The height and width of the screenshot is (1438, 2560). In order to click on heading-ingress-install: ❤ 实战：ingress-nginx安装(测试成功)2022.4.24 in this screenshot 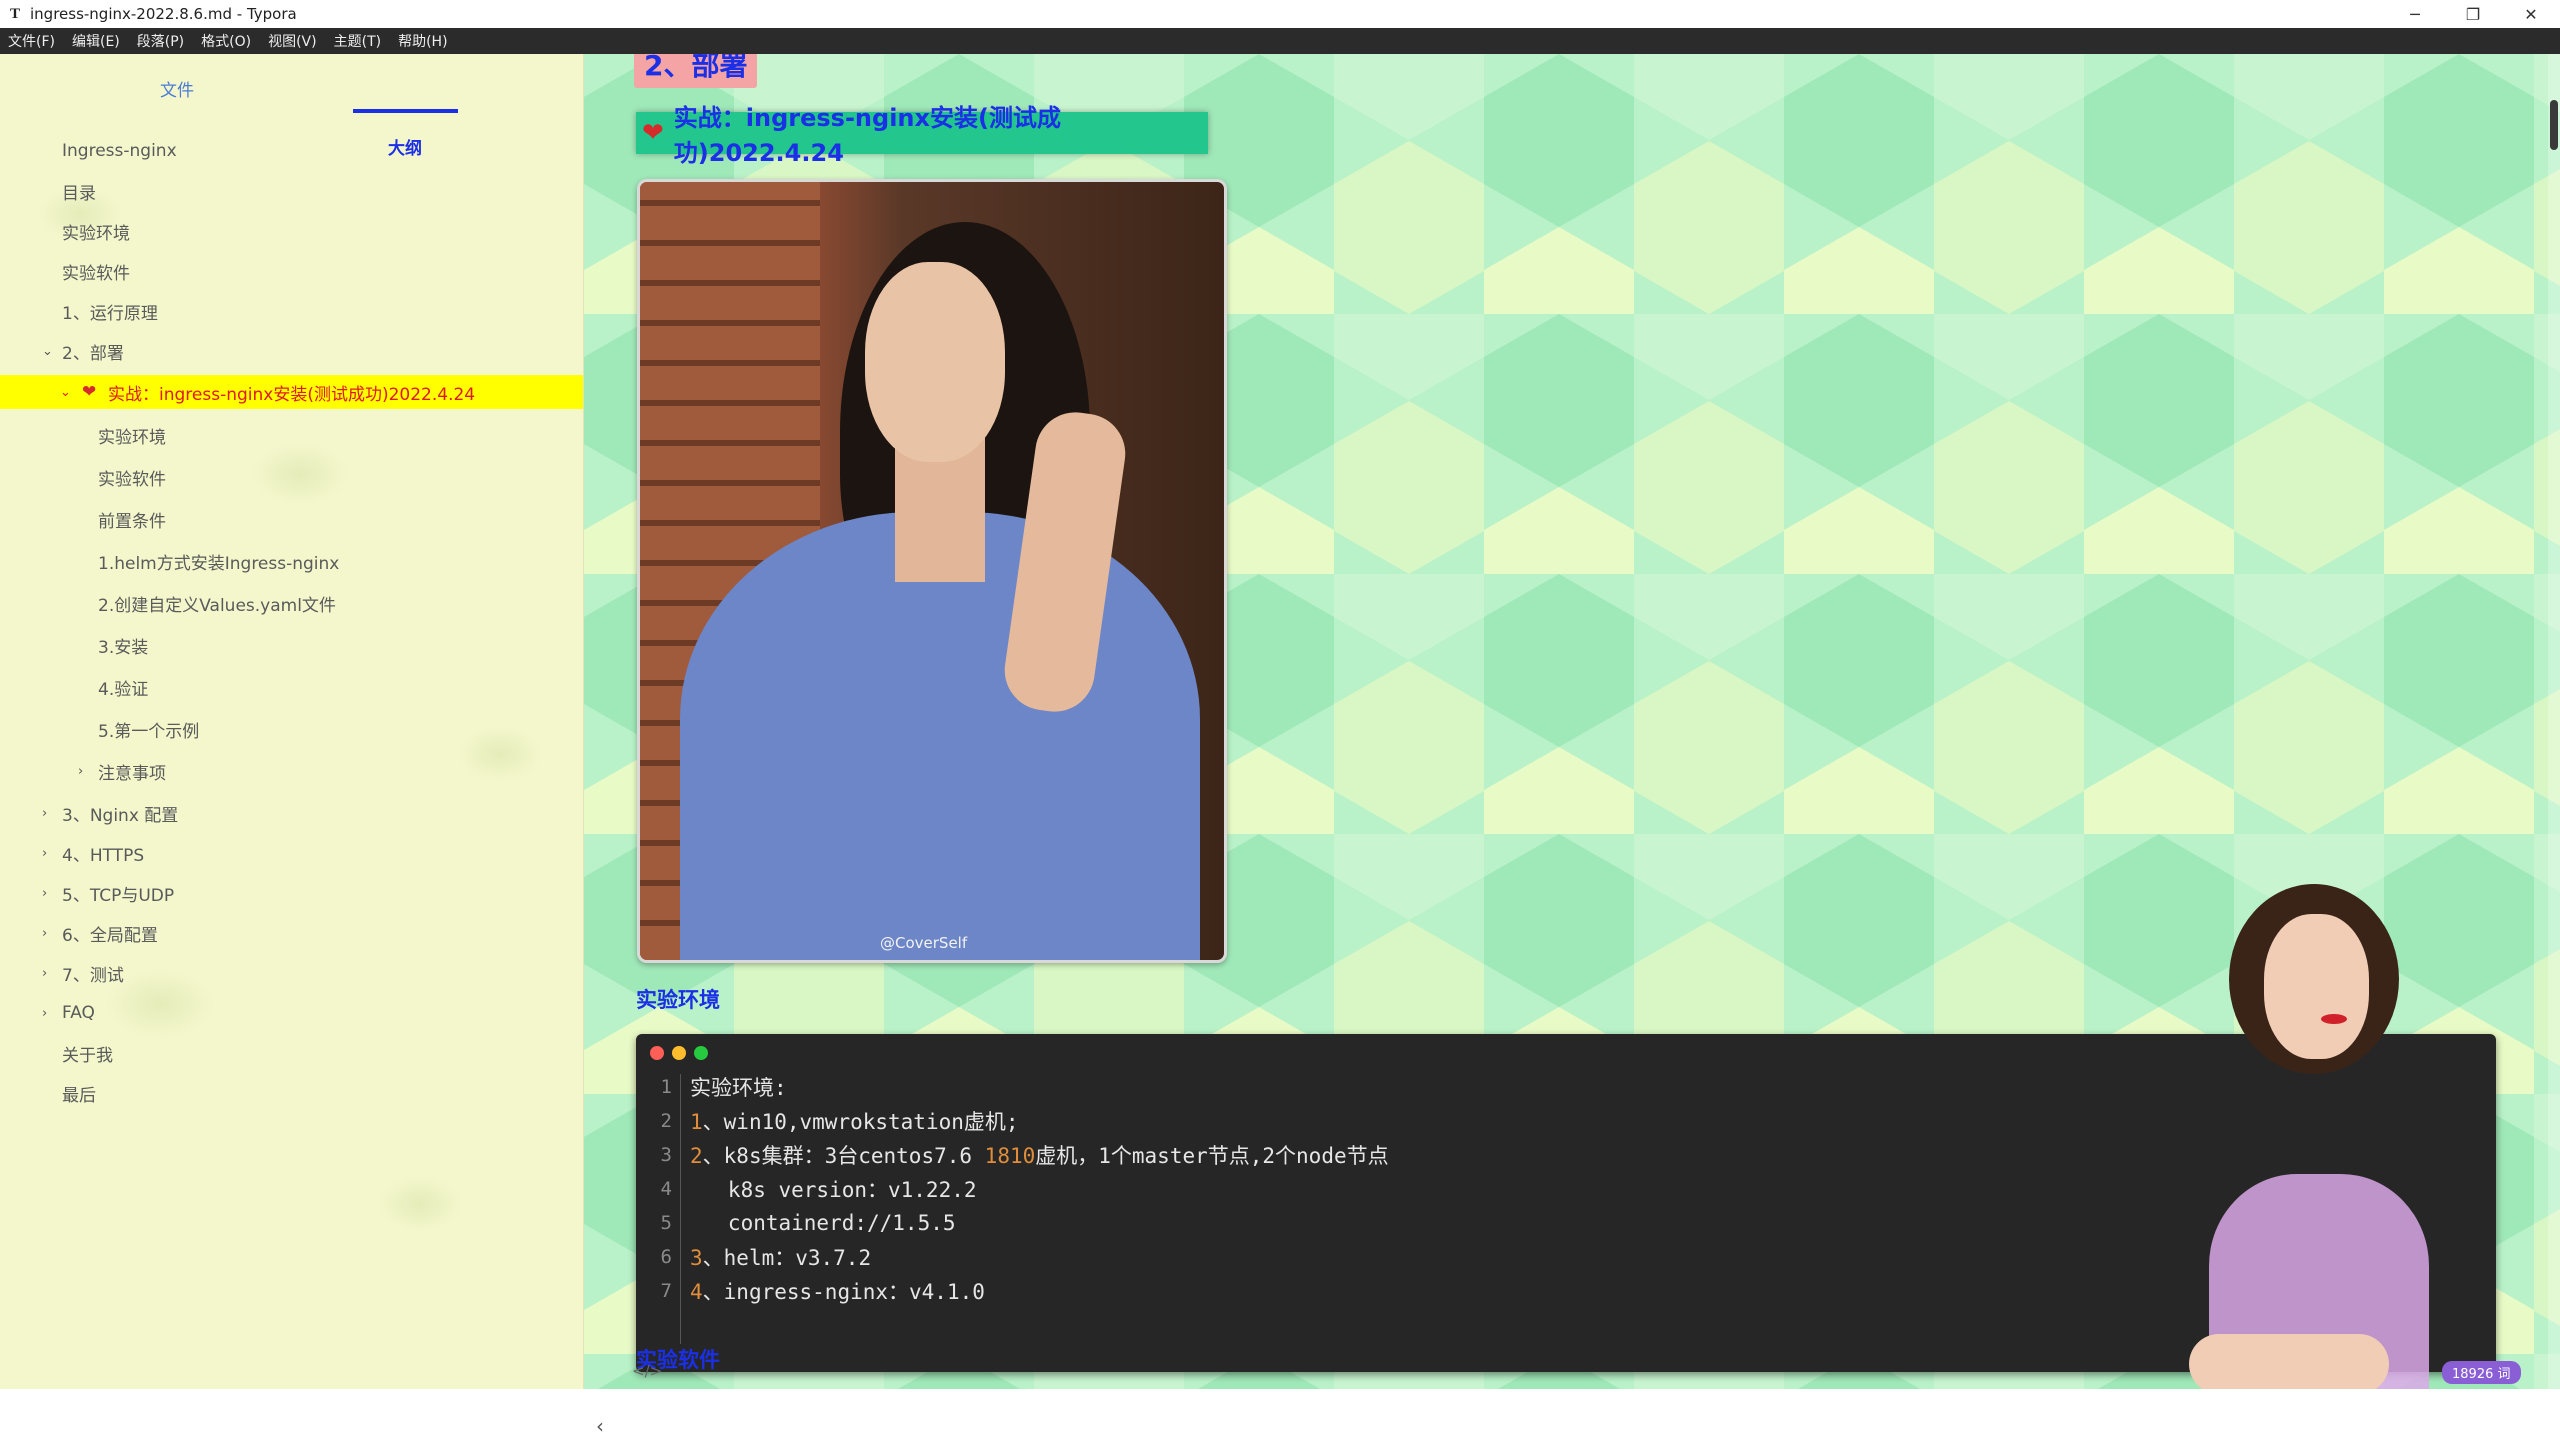, I will do `click(922, 135)`.